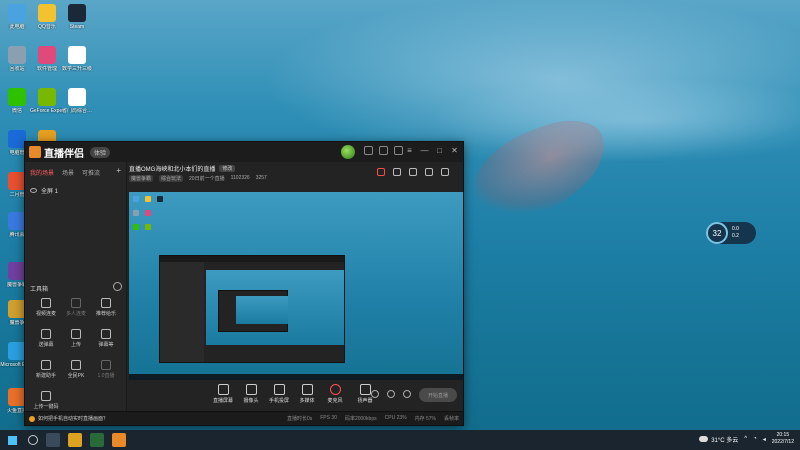 Image resolution: width=800 pixels, height=450 pixels. What do you see at coordinates (182, 312) in the screenshot?
I see `nested-sidebar` at bounding box center [182, 312].